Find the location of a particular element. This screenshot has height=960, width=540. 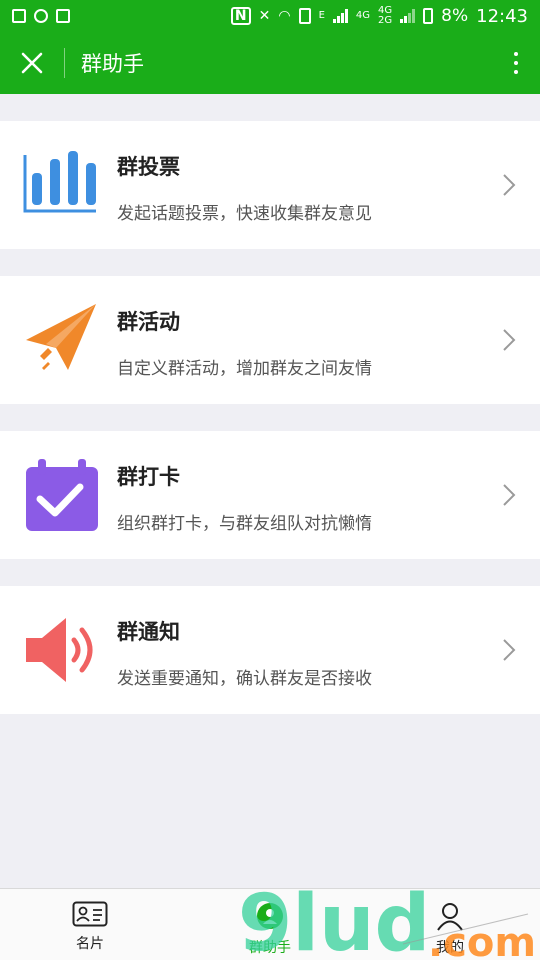

group-notice-item: 群通知 发送重要通知，确认群友是否接收 is located at coordinates (270, 650).